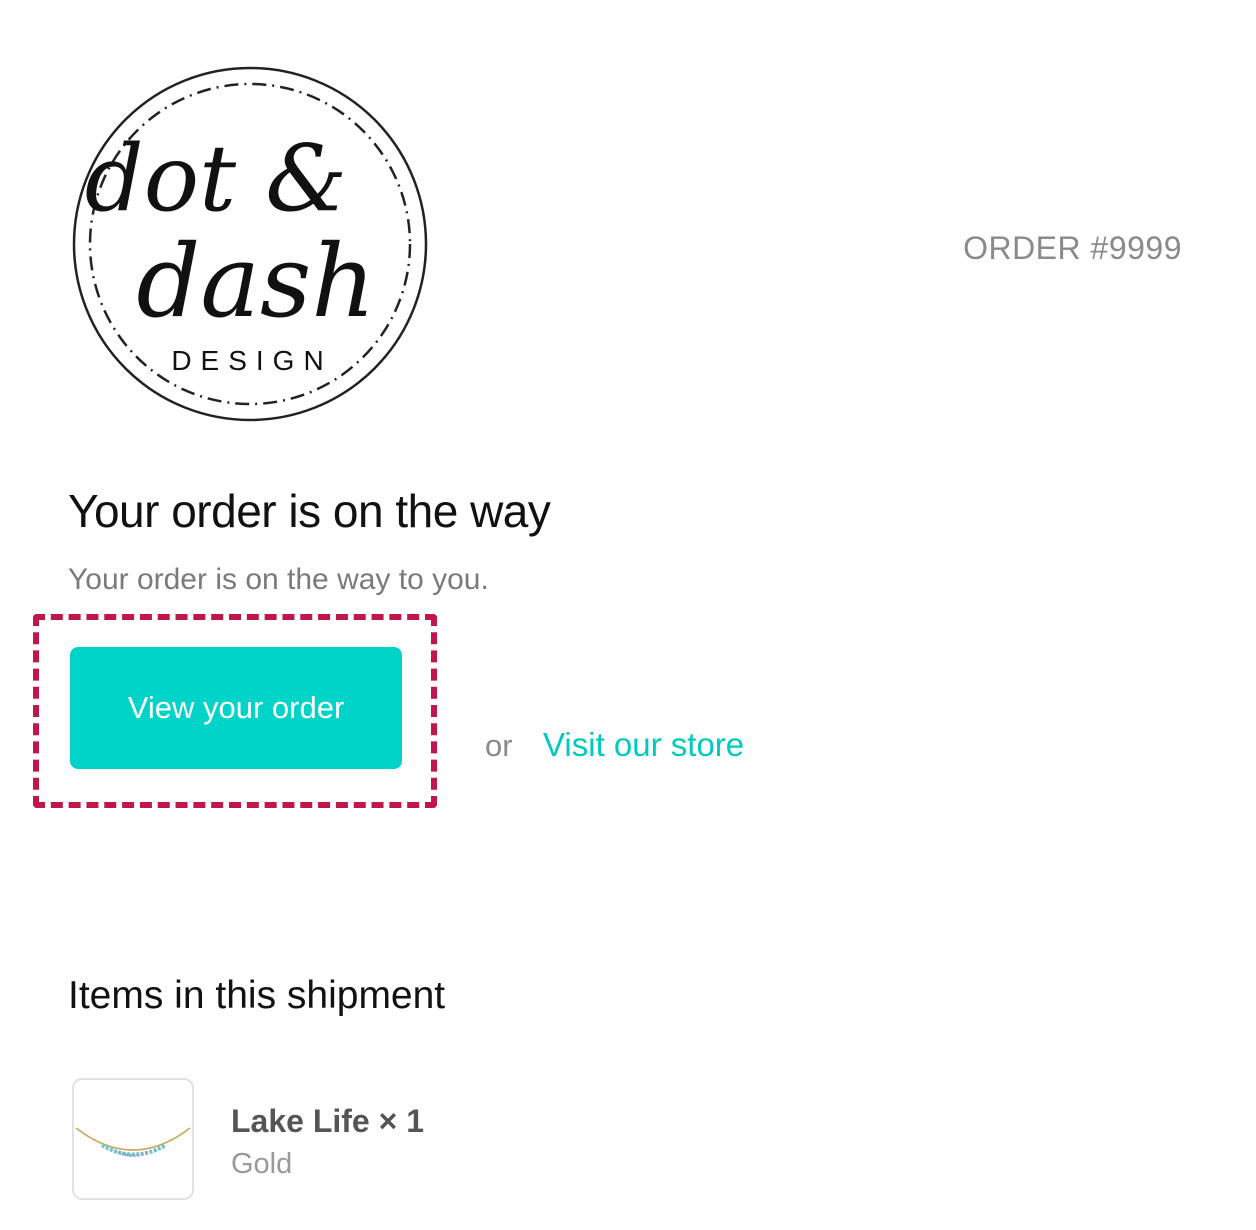  I want to click on logo-line-1: dot &, so click(216, 178).